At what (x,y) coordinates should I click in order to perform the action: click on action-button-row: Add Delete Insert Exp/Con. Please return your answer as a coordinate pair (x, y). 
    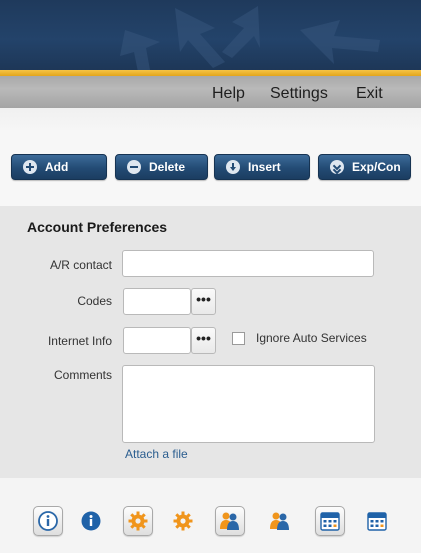
    Looking at the image, I should click on (210, 168).